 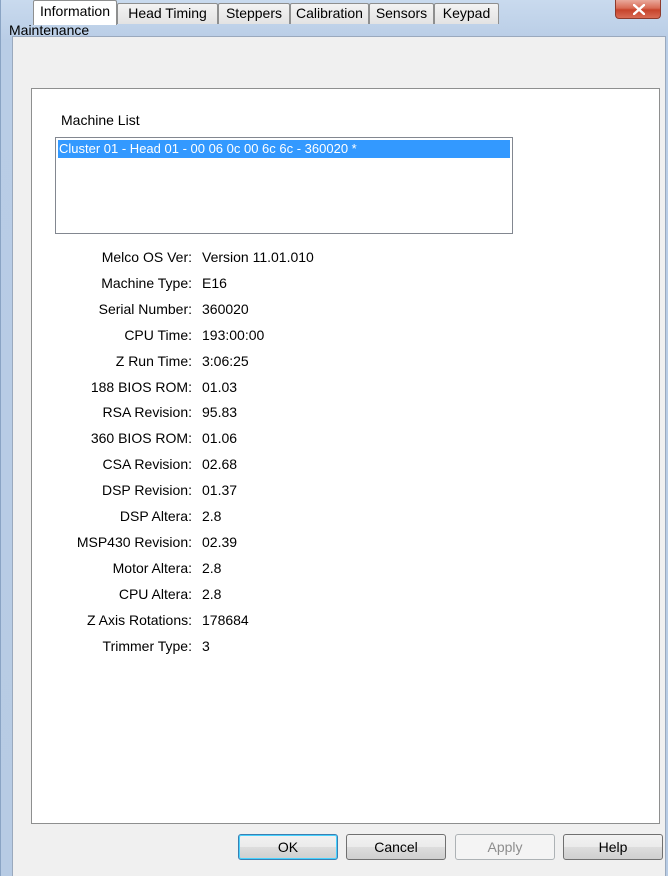 I want to click on tab-information: Information, so click(x=75, y=12).